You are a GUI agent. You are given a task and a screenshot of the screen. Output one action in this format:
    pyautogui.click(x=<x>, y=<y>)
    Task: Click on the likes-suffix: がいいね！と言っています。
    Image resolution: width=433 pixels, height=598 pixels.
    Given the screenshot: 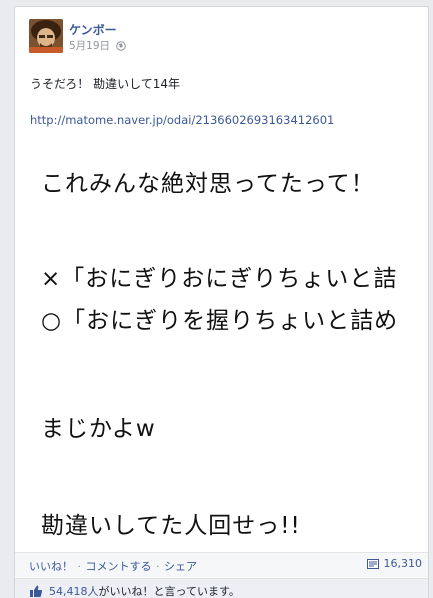 What is the action you would take?
    pyautogui.click(x=169, y=591)
    